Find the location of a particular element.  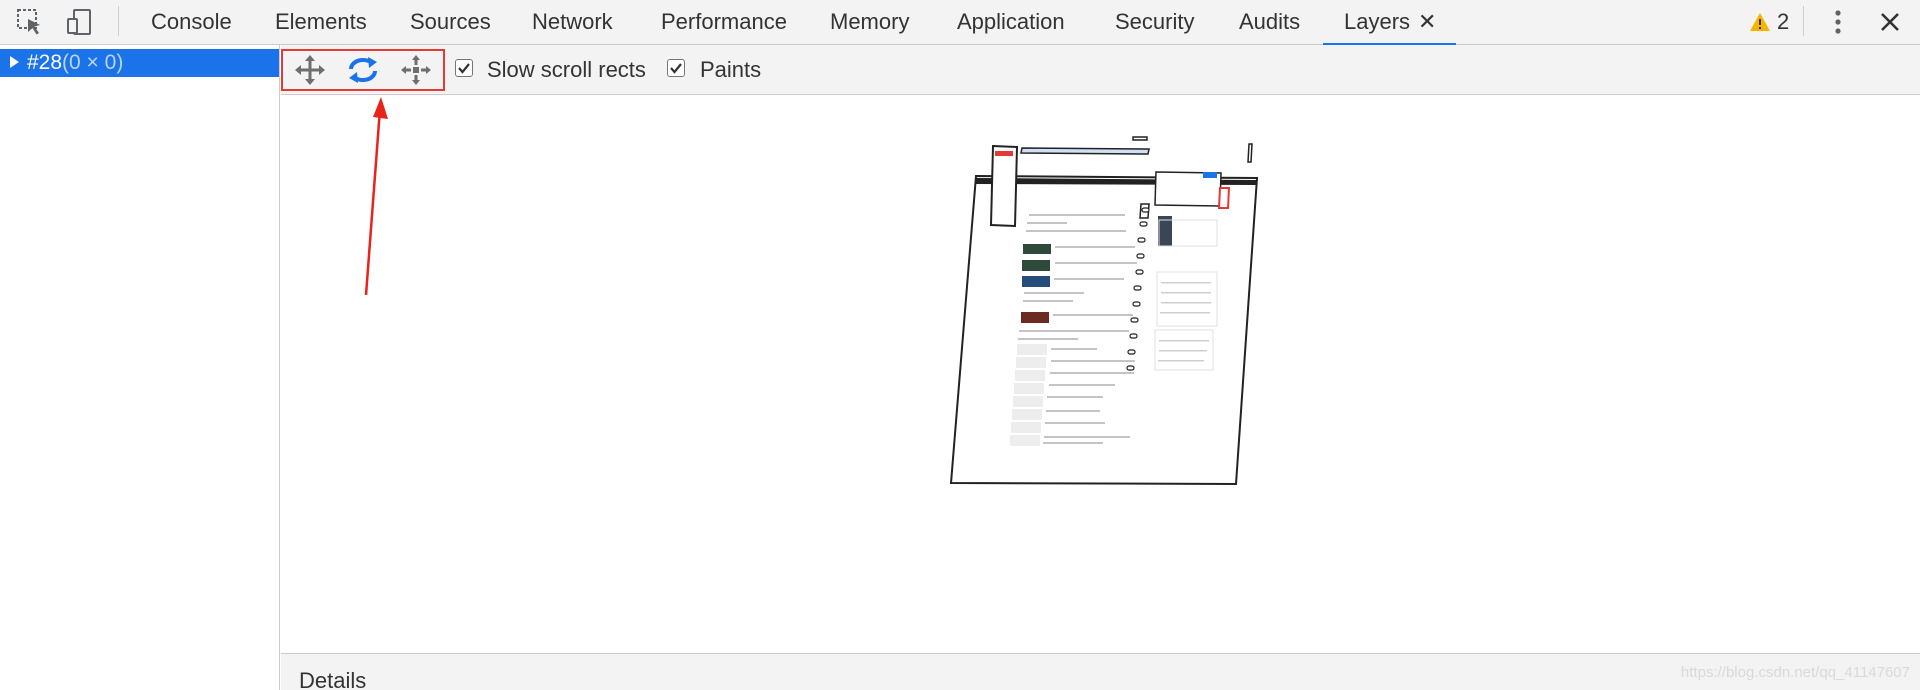

pan-mode-icon is located at coordinates (309, 70).